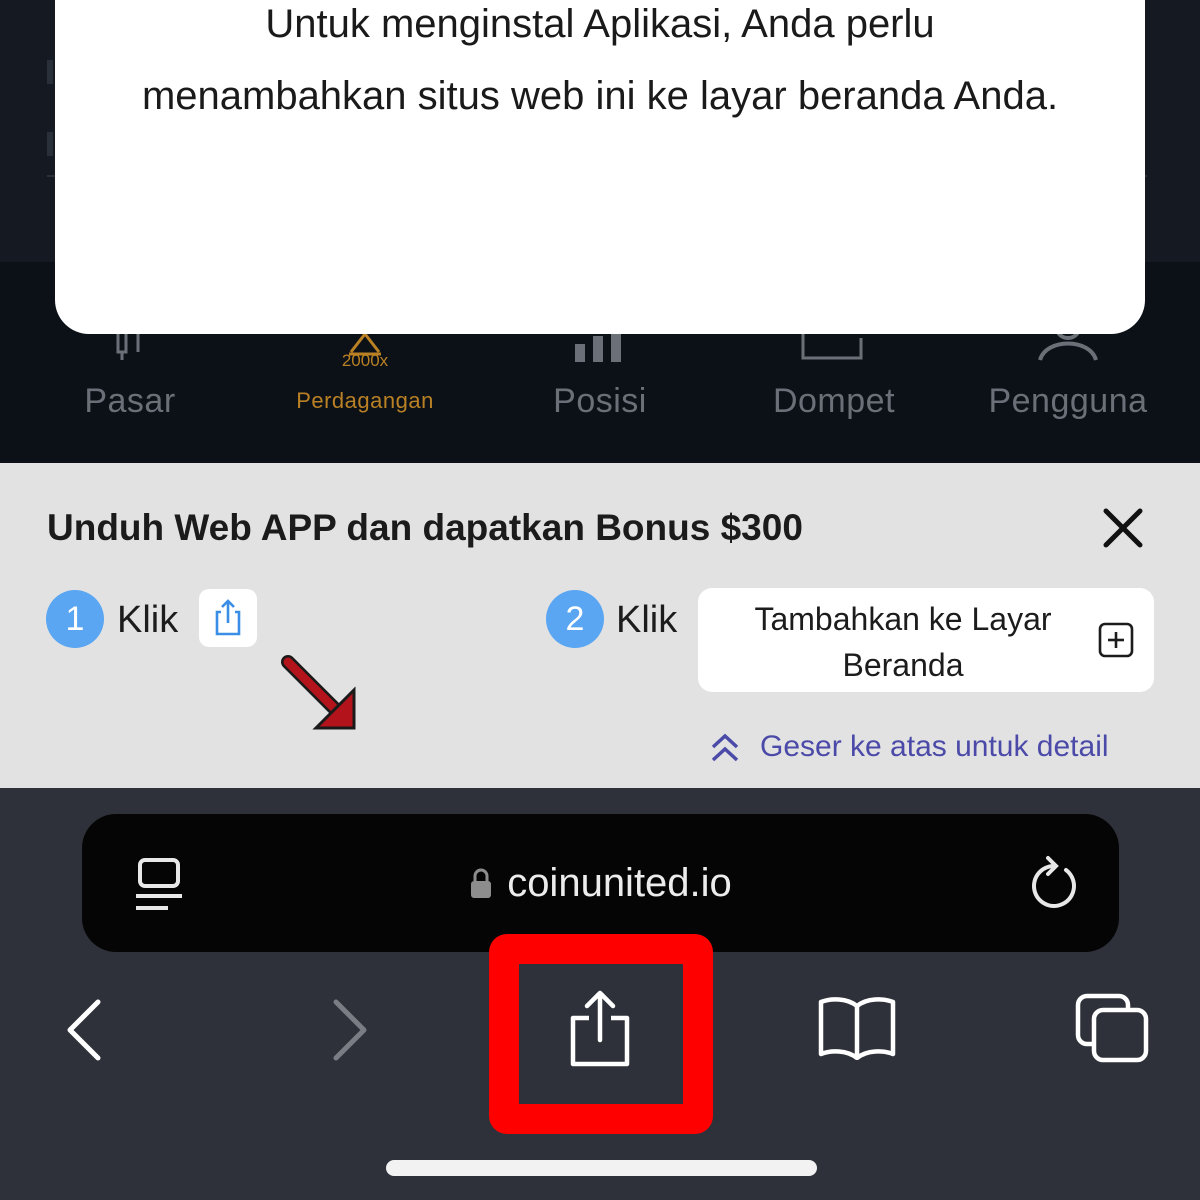  What do you see at coordinates (600, 401) in the screenshot?
I see `tab-label: Posisi` at bounding box center [600, 401].